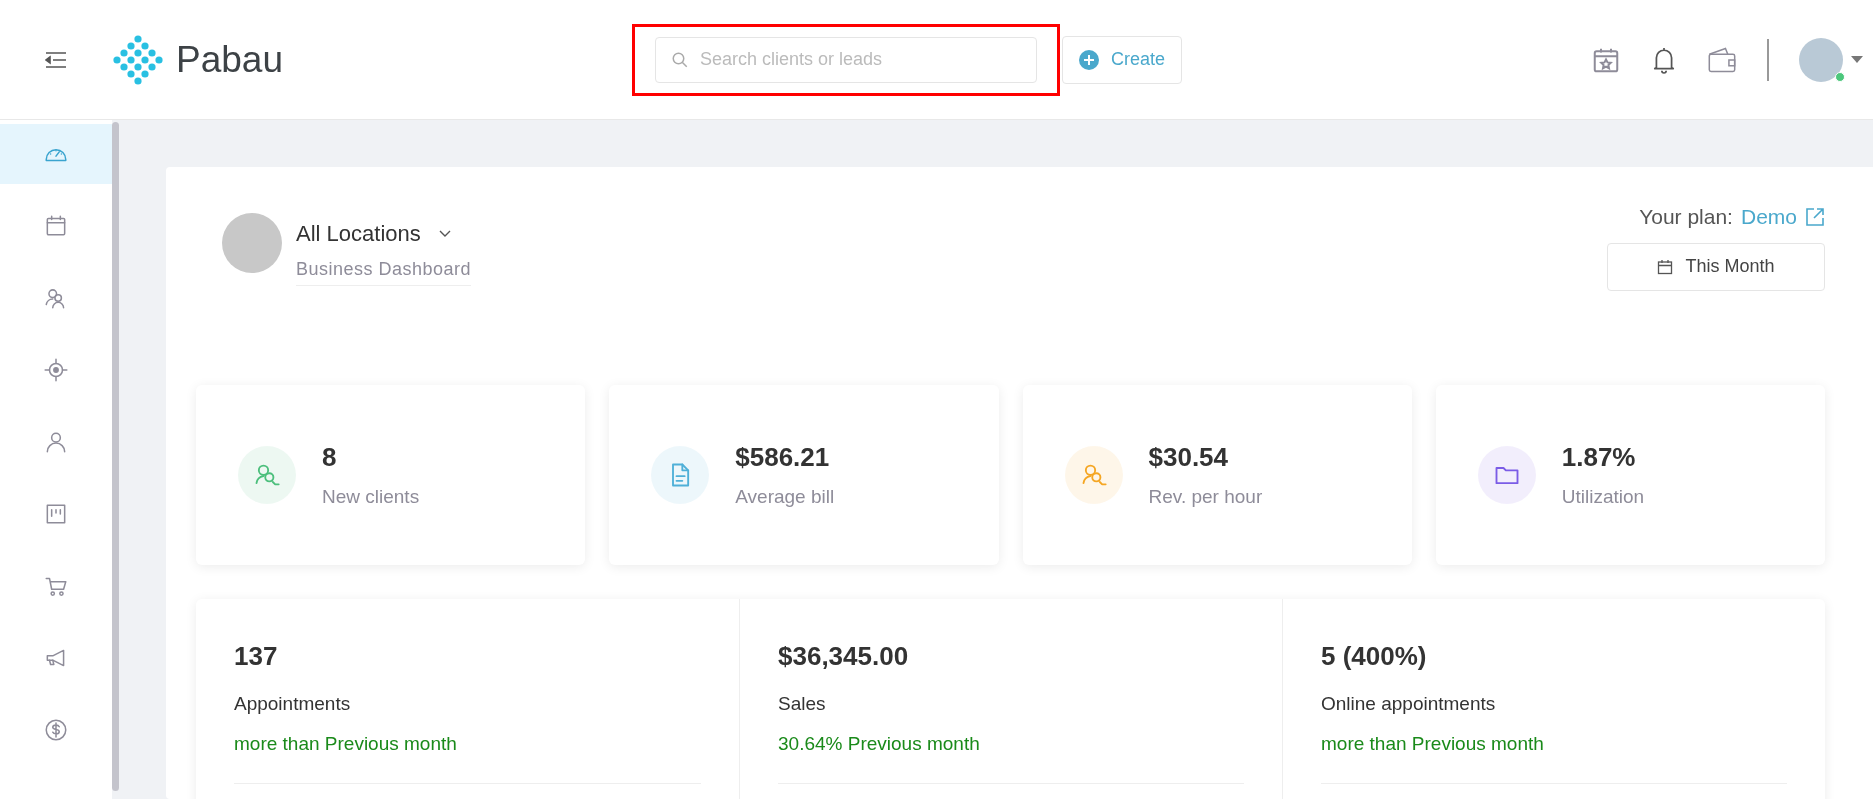 The height and width of the screenshot is (799, 1873). What do you see at coordinates (802, 703) in the screenshot?
I see `summary-label: Sales` at bounding box center [802, 703].